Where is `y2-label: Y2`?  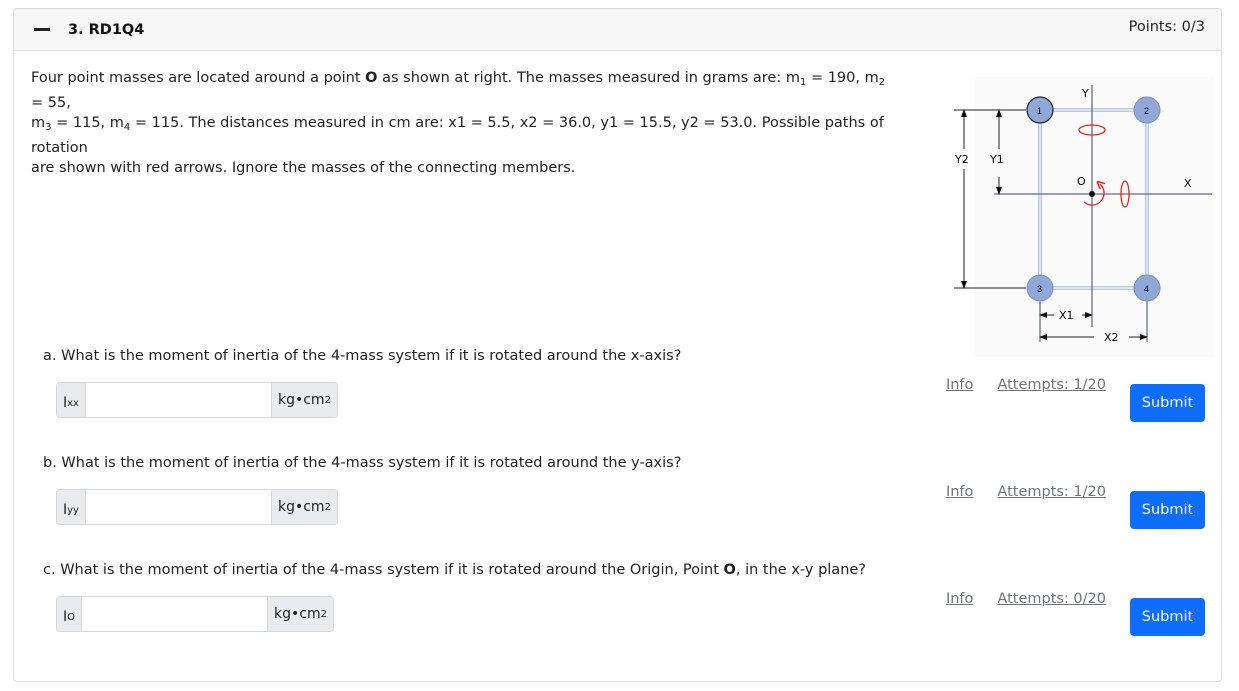 y2-label: Y2 is located at coordinates (961, 159).